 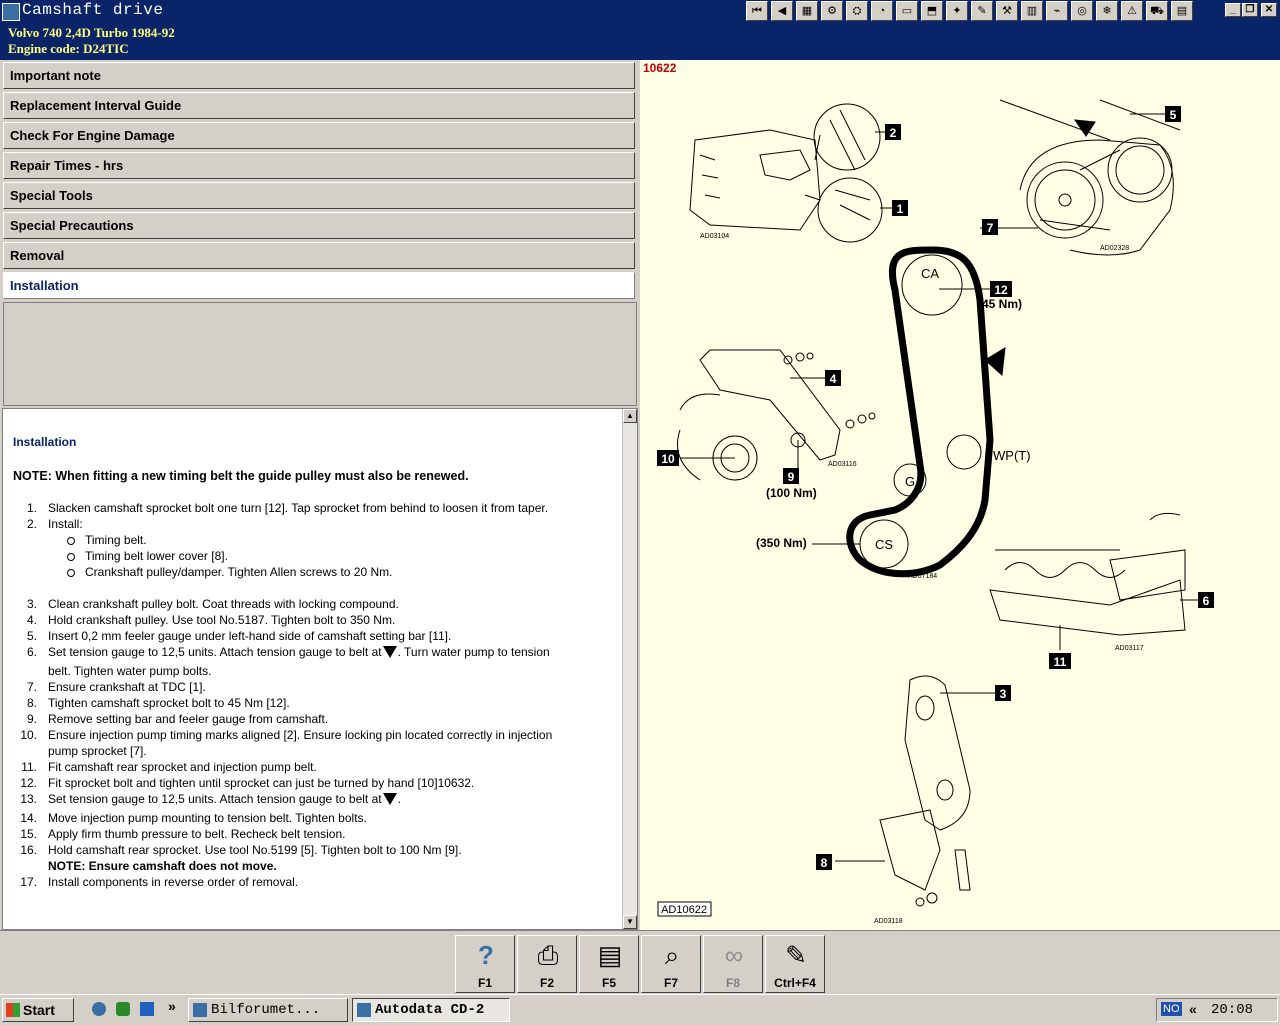 What do you see at coordinates (907, 11) in the screenshot?
I see `battery-icon: ▭` at bounding box center [907, 11].